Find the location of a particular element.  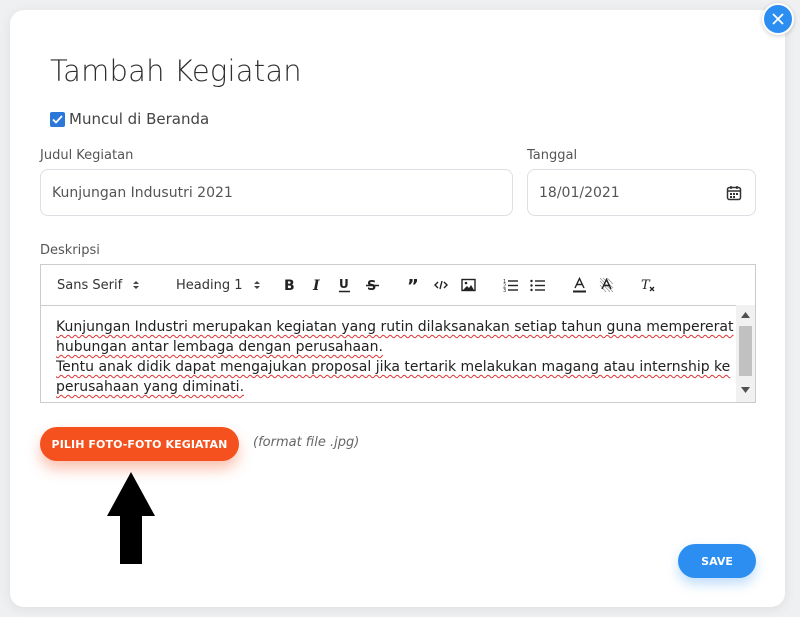

title-input: Kunjungan Indusutri 2021 is located at coordinates (276, 192).